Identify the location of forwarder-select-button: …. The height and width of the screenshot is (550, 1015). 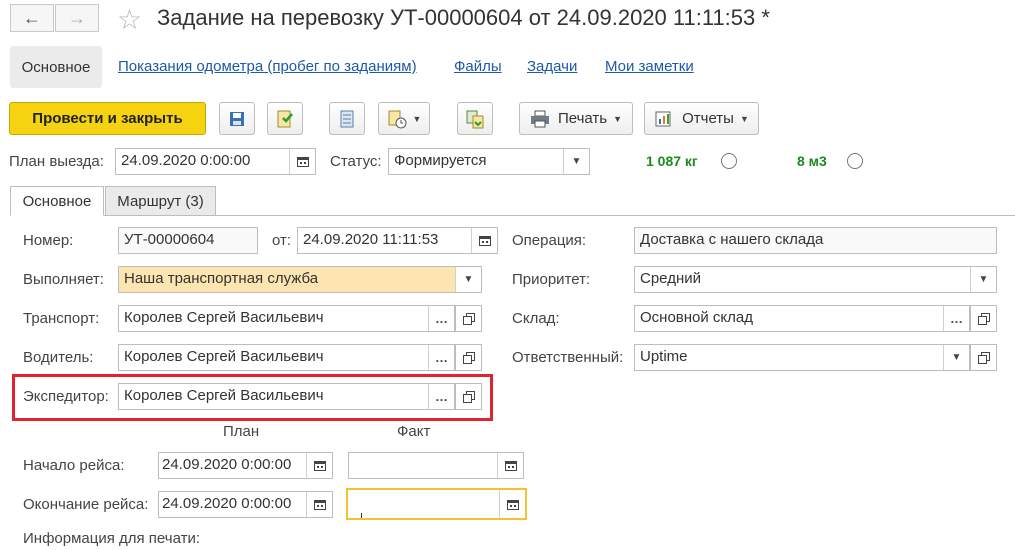
(441, 396).